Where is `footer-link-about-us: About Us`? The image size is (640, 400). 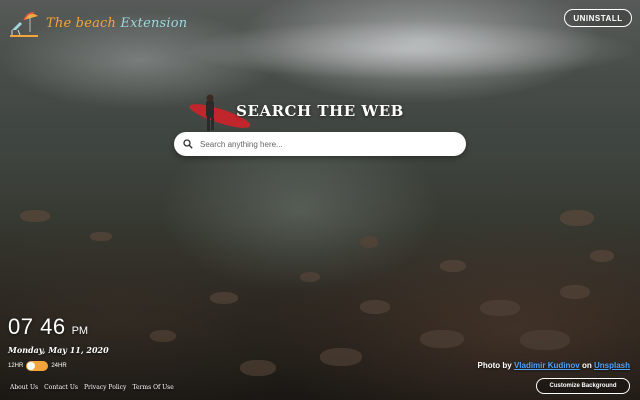
footer-link-about-us: About Us is located at coordinates (24, 387).